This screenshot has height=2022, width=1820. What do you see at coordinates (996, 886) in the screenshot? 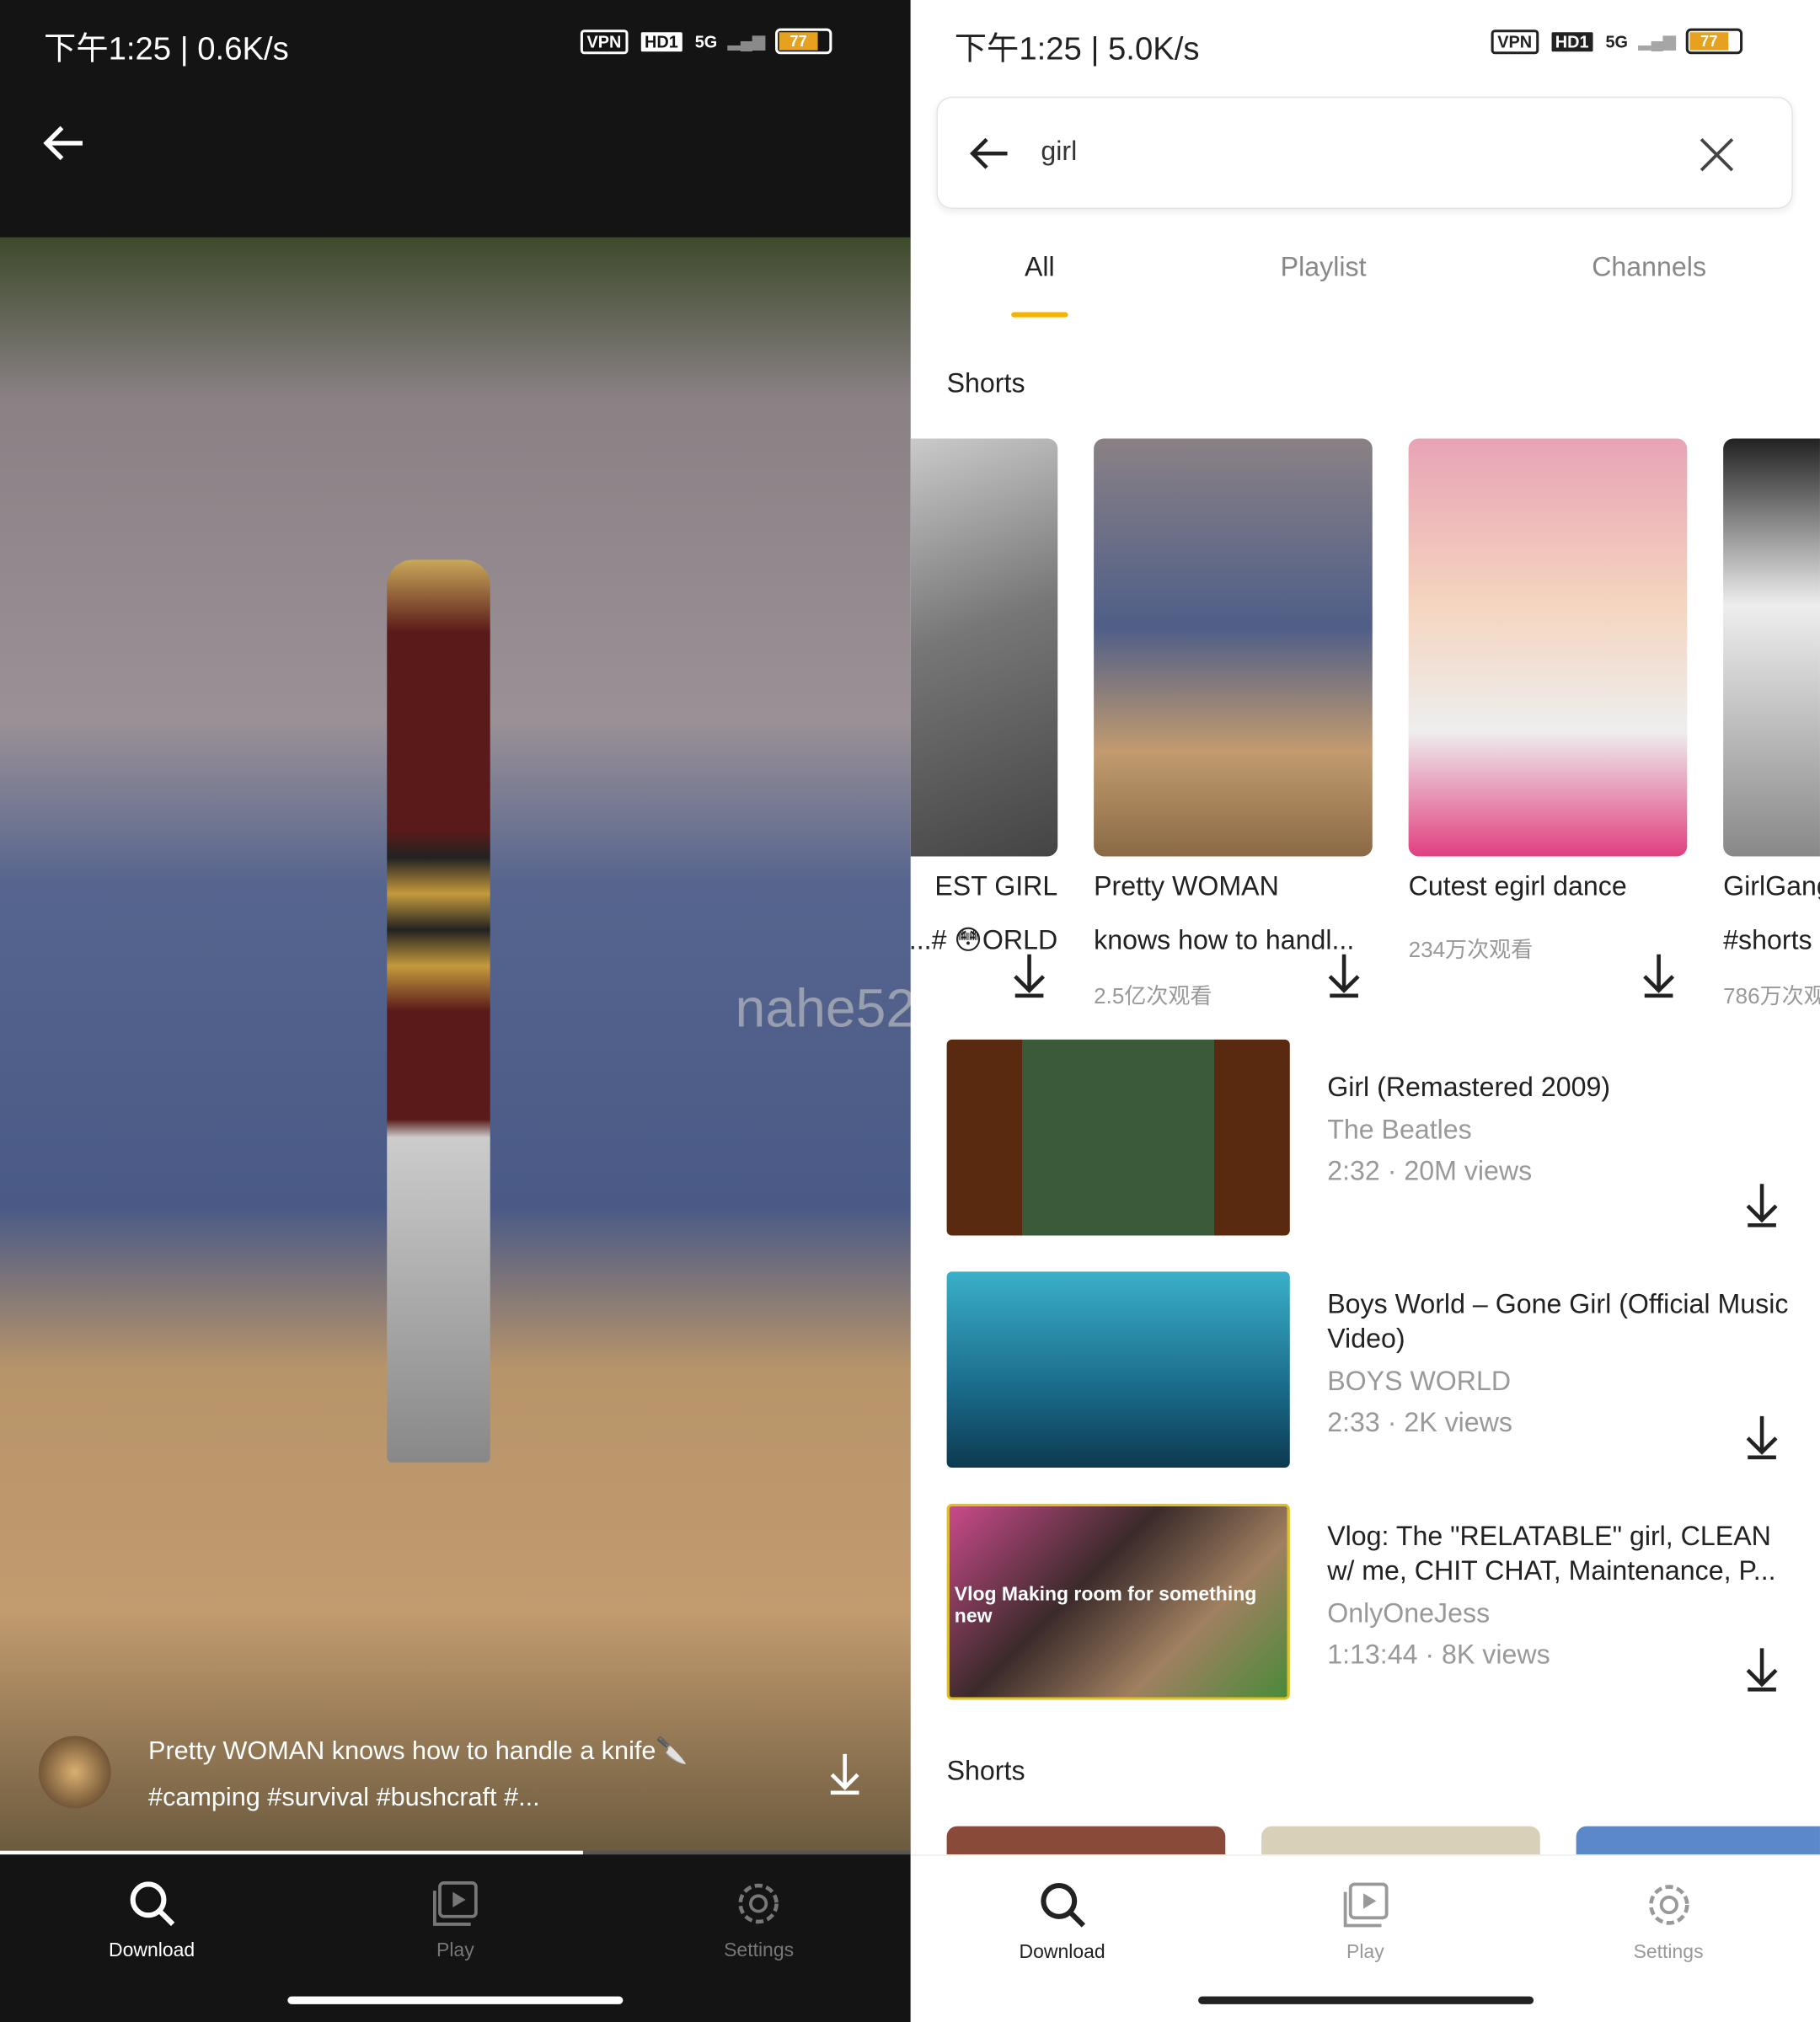
I see `short-title: EST GIRL` at bounding box center [996, 886].